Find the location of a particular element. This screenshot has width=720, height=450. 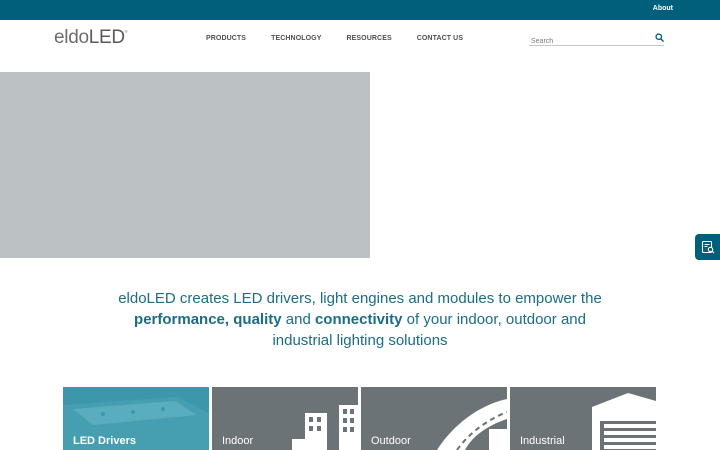

logo-led: LED is located at coordinates (106, 37).